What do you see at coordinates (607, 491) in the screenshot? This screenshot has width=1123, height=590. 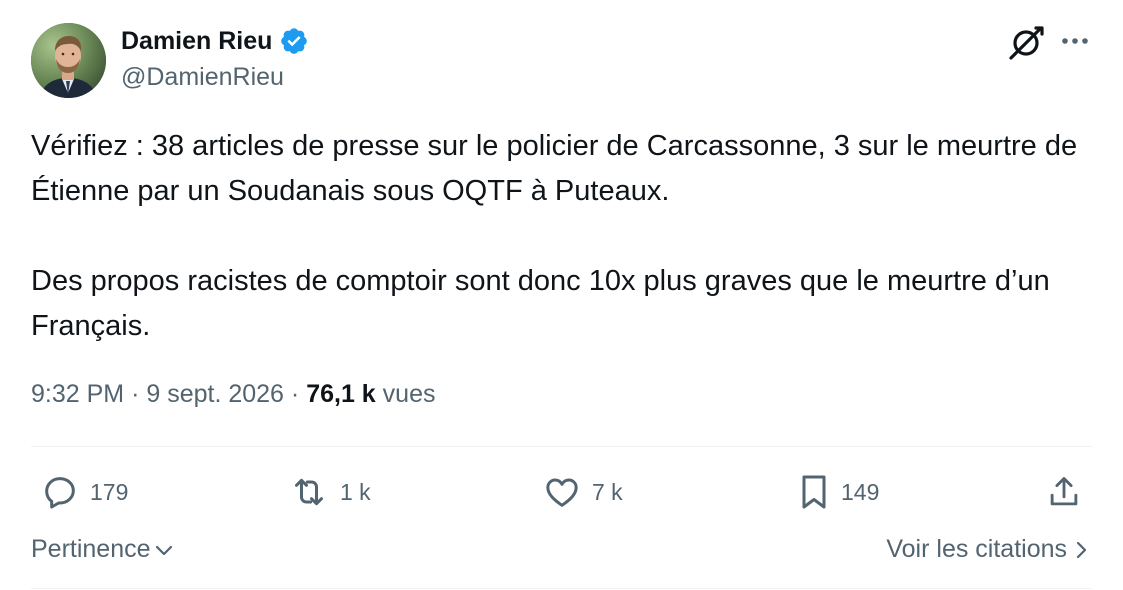 I see `like-count: 7 k` at bounding box center [607, 491].